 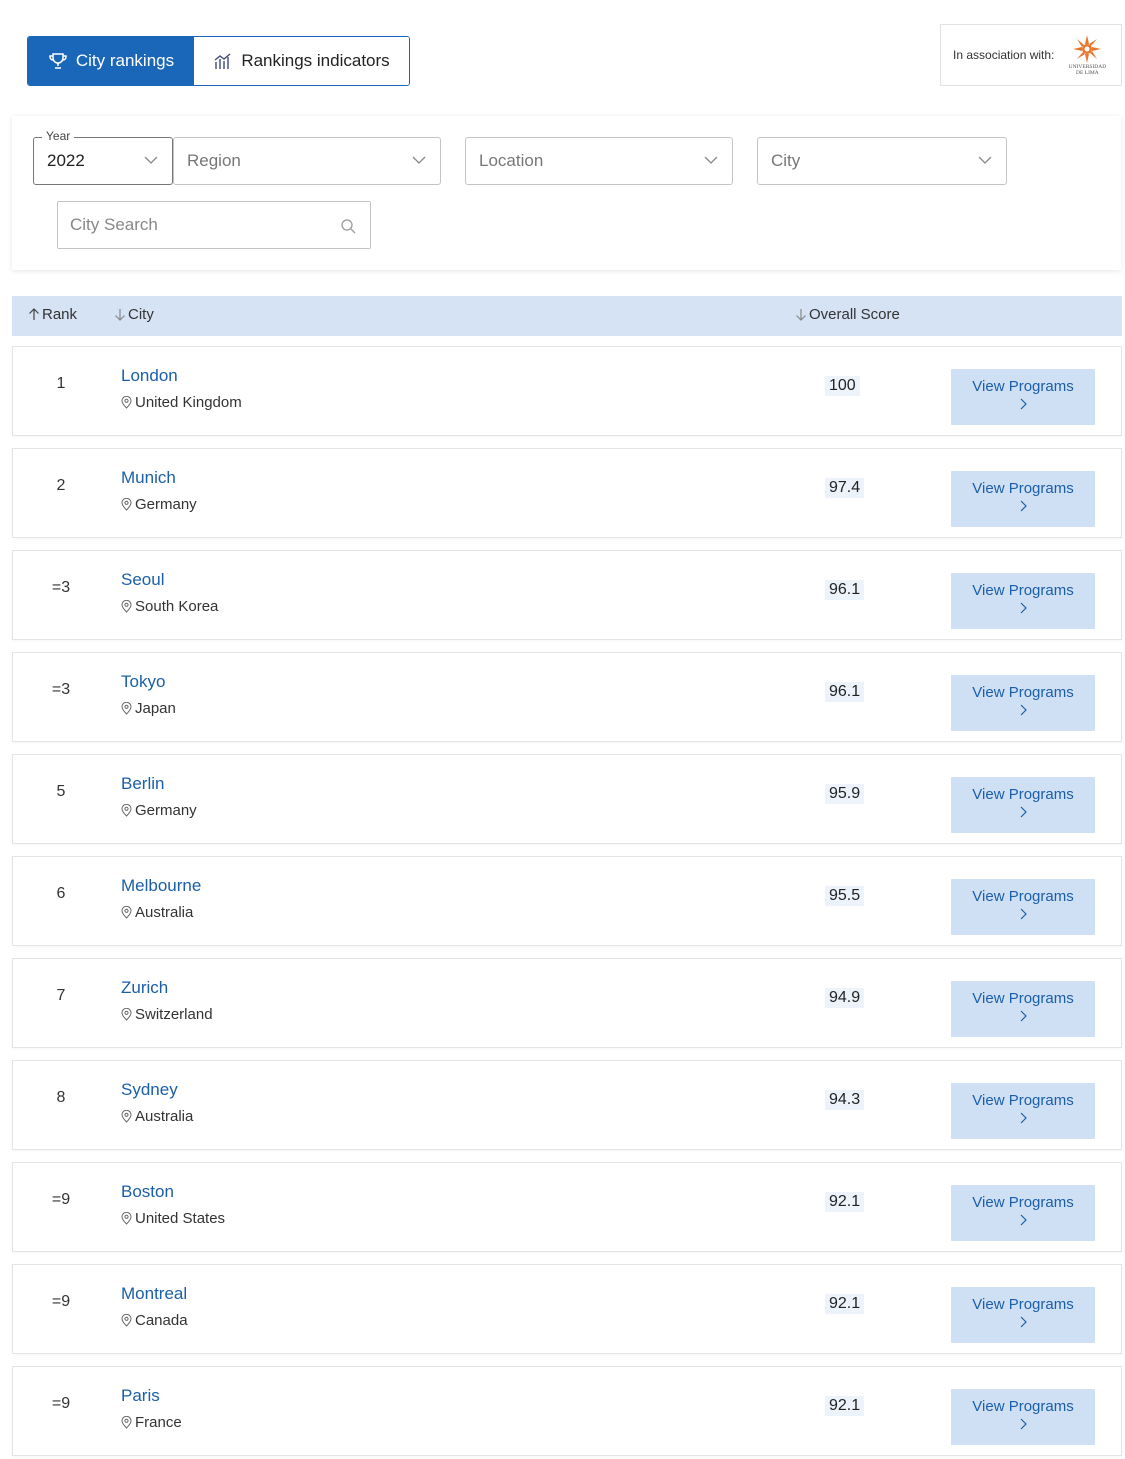 What do you see at coordinates (882, 161) in the screenshot?
I see `city-select: City` at bounding box center [882, 161].